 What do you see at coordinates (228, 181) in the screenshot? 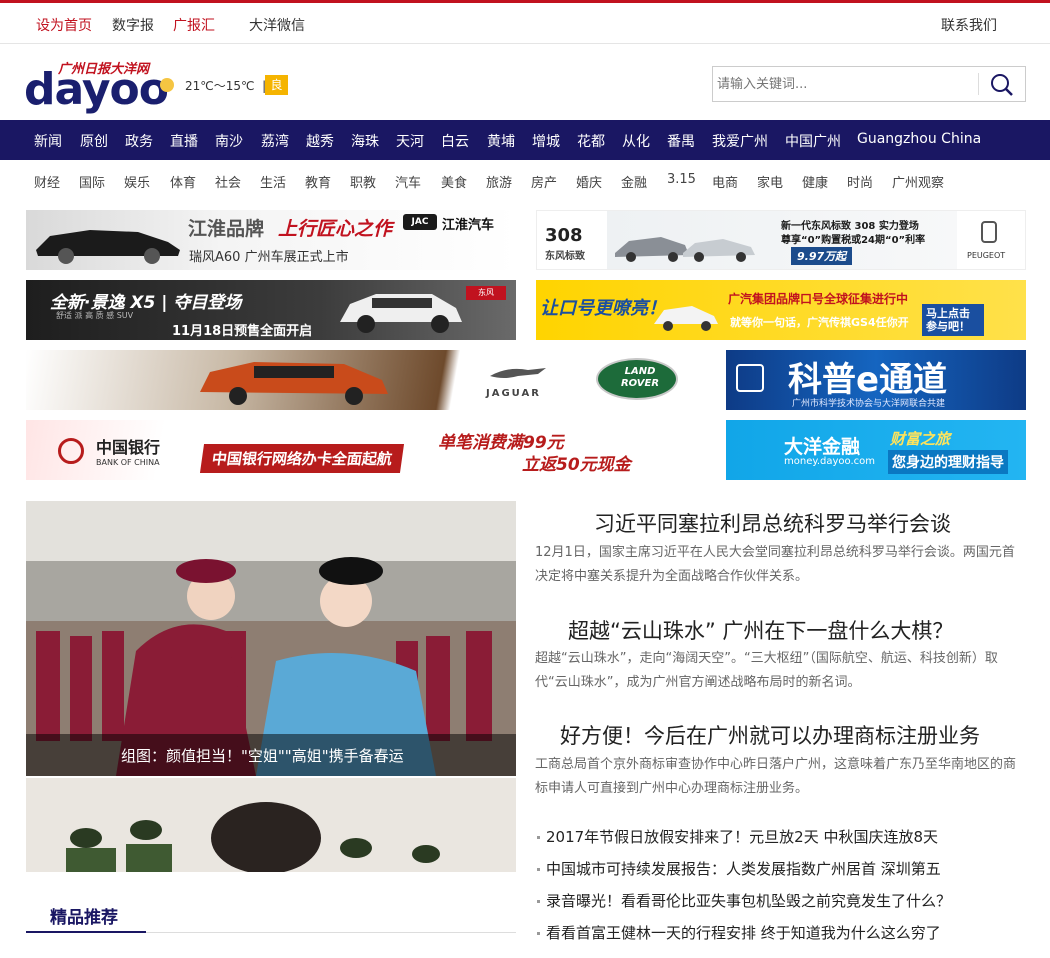
I see `subnav-item-society: 社会` at bounding box center [228, 181].